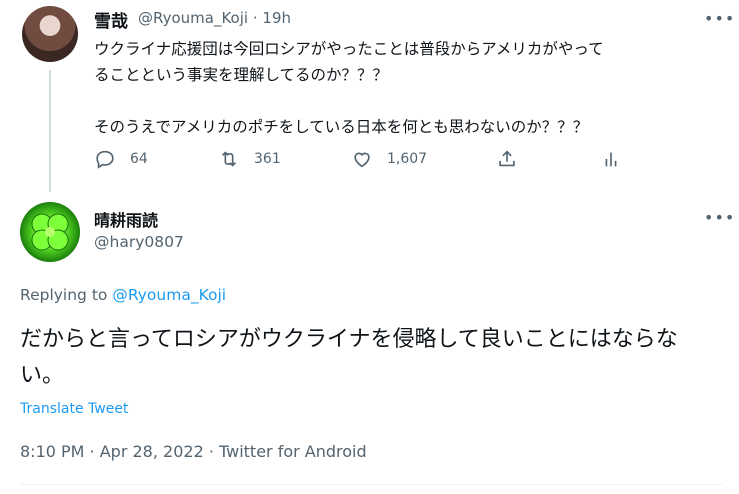  Describe the element at coordinates (50, 34) in the screenshot. I see `parent-avatar` at that location.